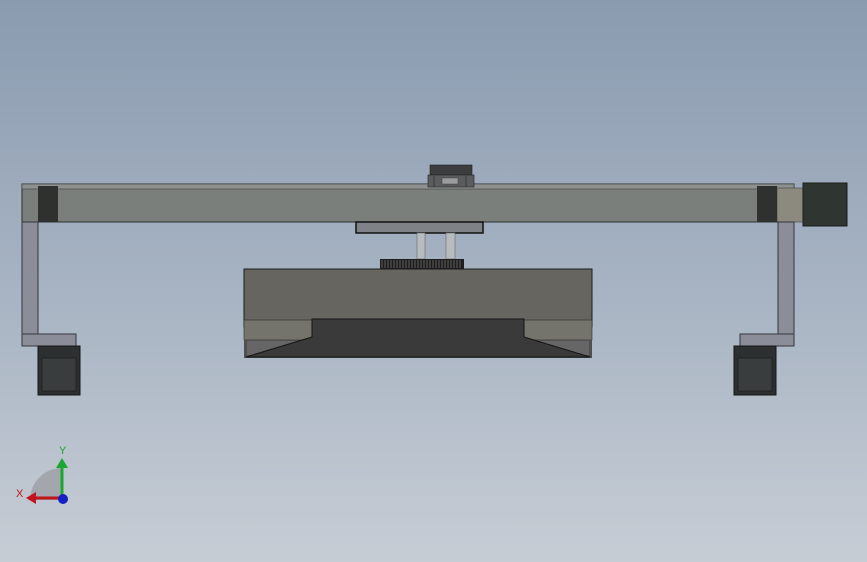 Image resolution: width=867 pixels, height=562 pixels. Describe the element at coordinates (451, 176) in the screenshot. I see `top-motor` at that location.